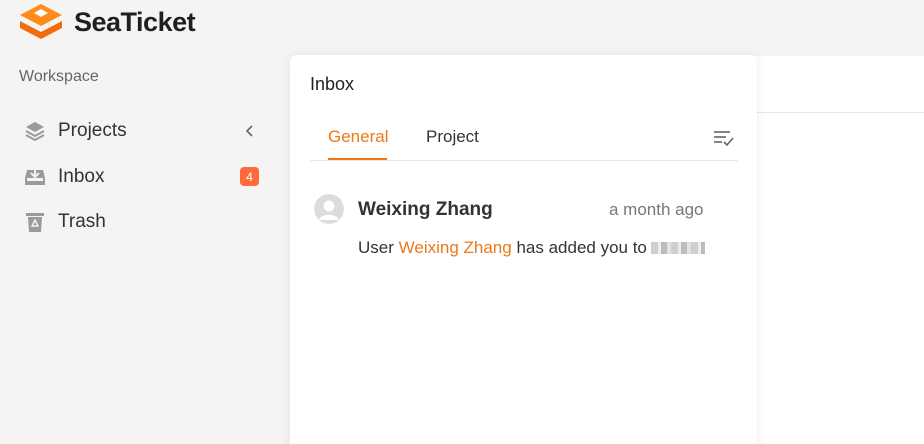  Describe the element at coordinates (41, 22) in the screenshot. I see `seaticket-logo-icon` at that location.